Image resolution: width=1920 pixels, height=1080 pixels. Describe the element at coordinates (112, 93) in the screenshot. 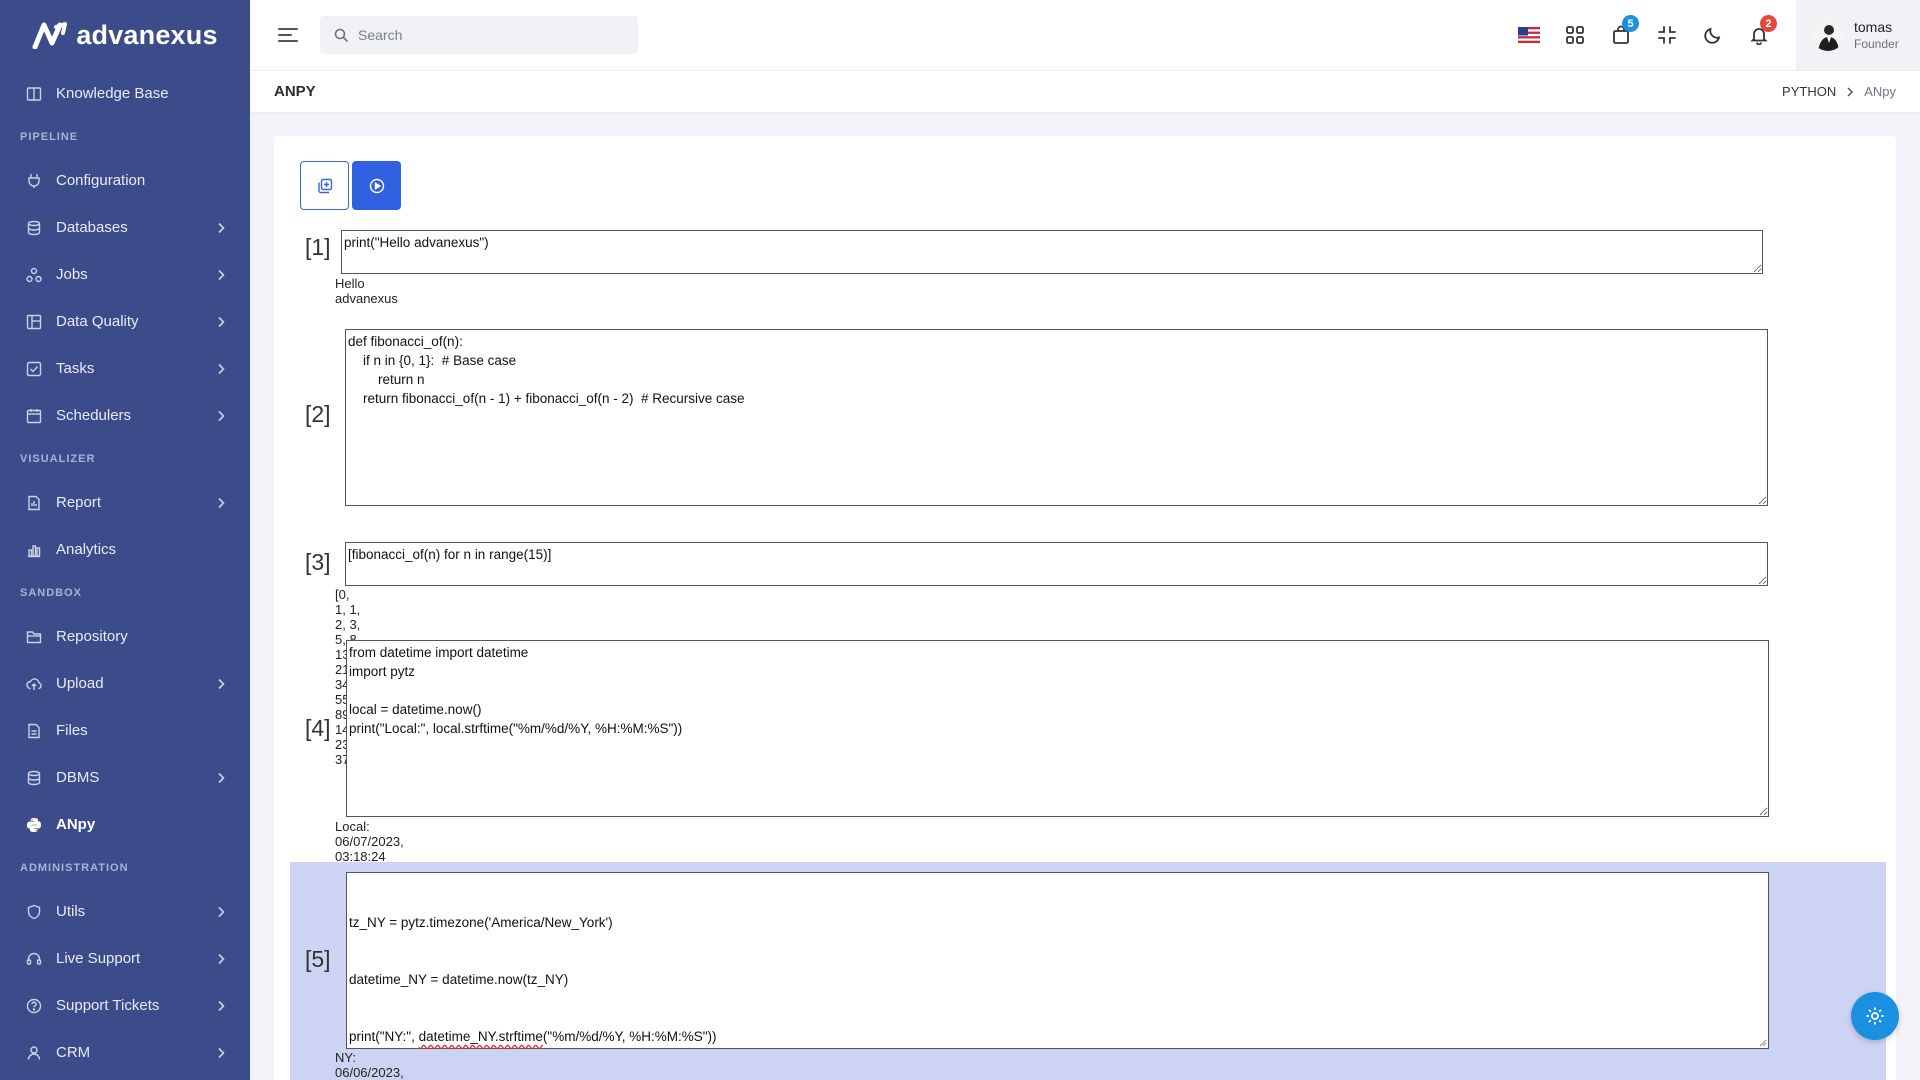

I see `sidebar-item-label: Knowledge Base` at that location.